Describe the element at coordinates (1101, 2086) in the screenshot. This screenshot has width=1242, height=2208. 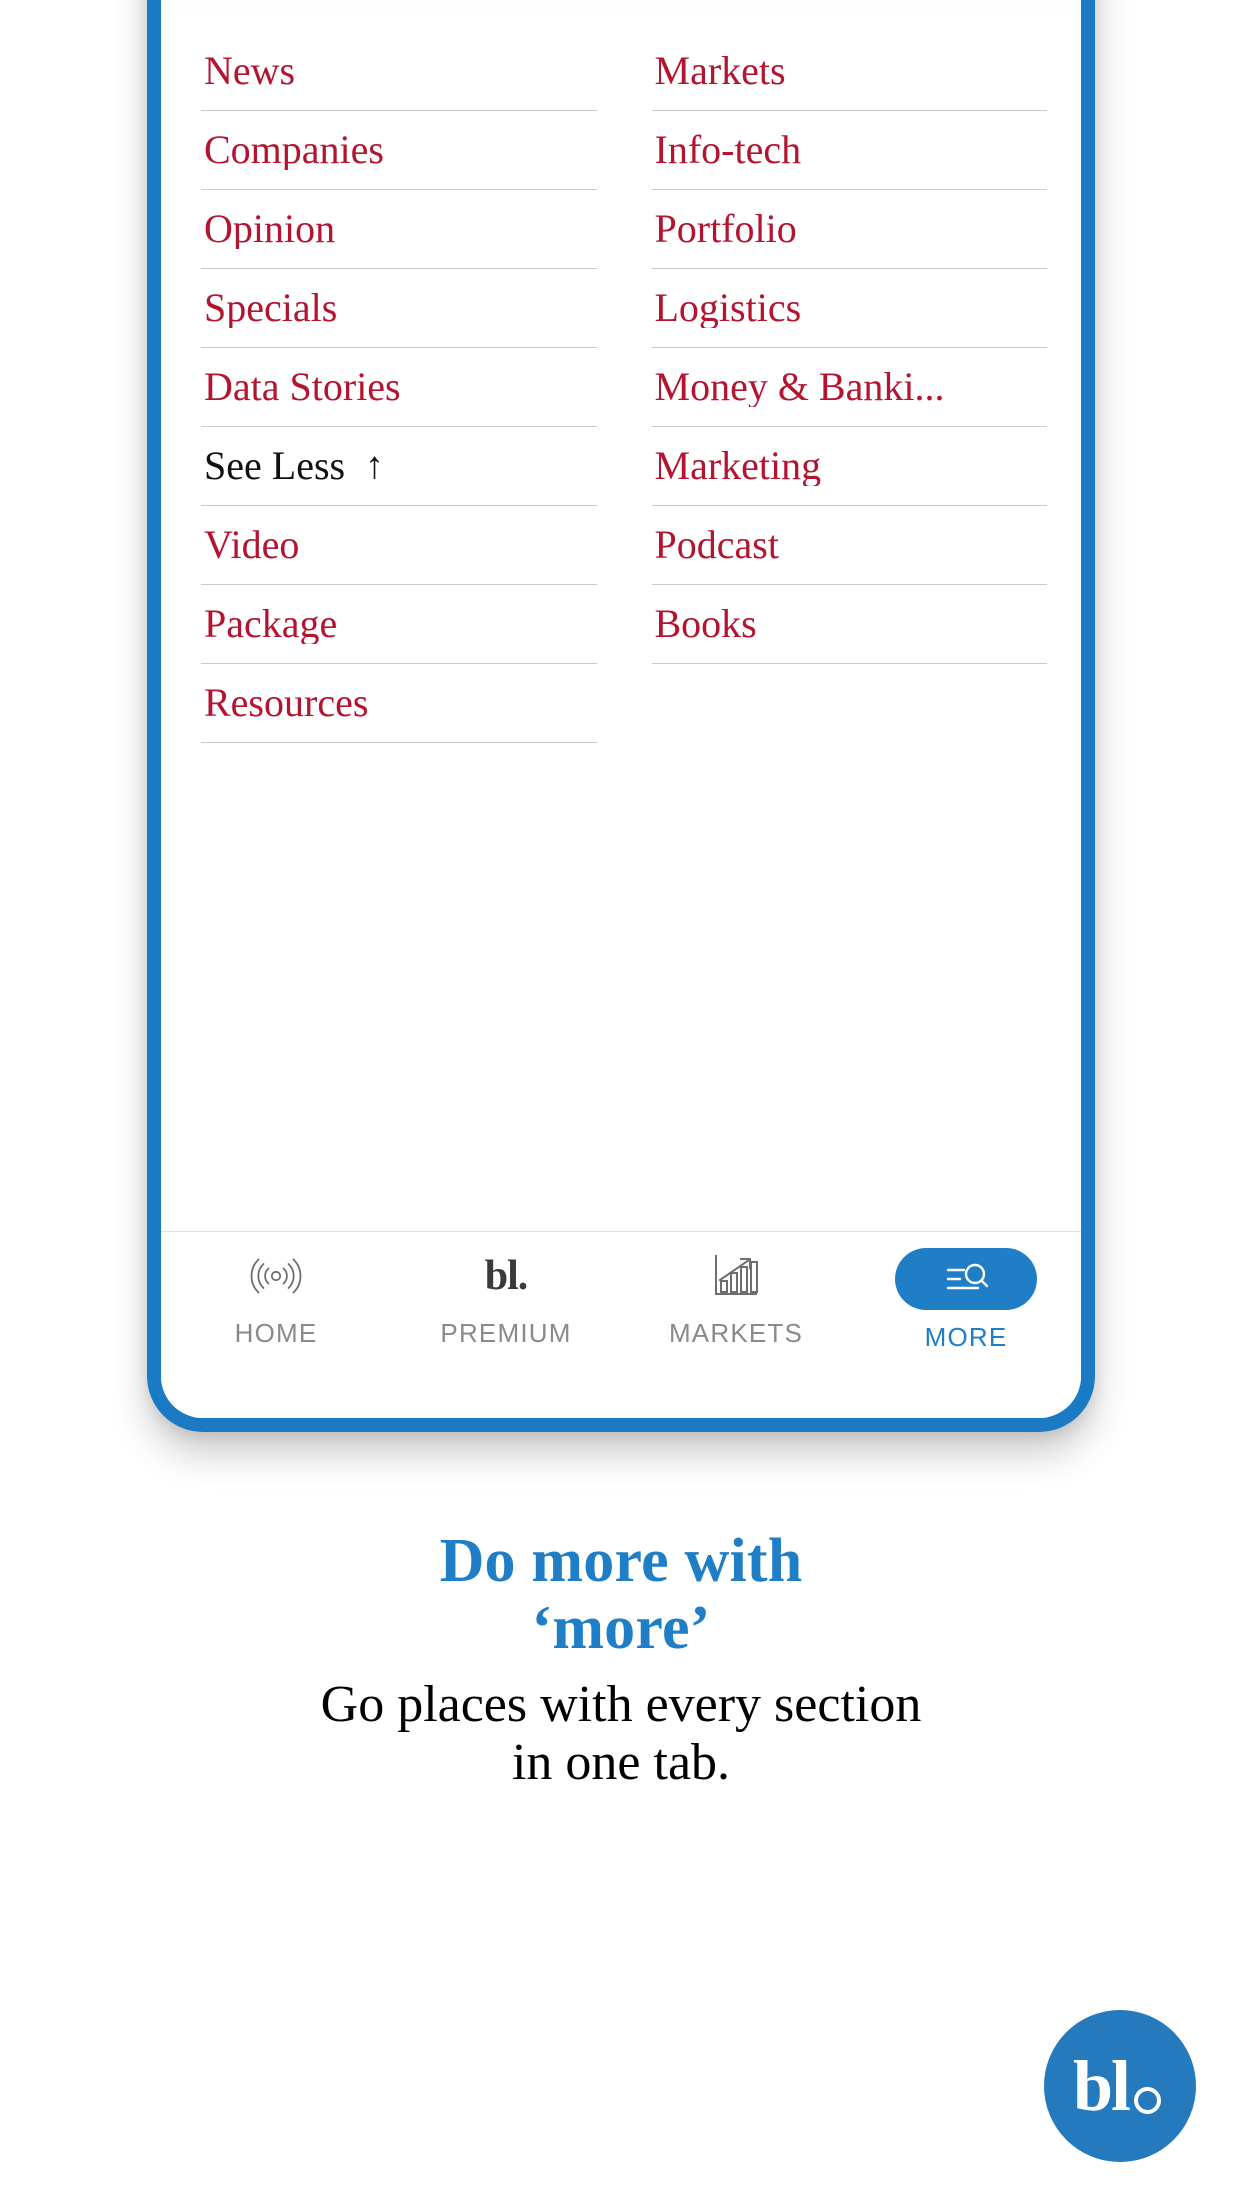
I see `bl-logo-text: bl` at that location.